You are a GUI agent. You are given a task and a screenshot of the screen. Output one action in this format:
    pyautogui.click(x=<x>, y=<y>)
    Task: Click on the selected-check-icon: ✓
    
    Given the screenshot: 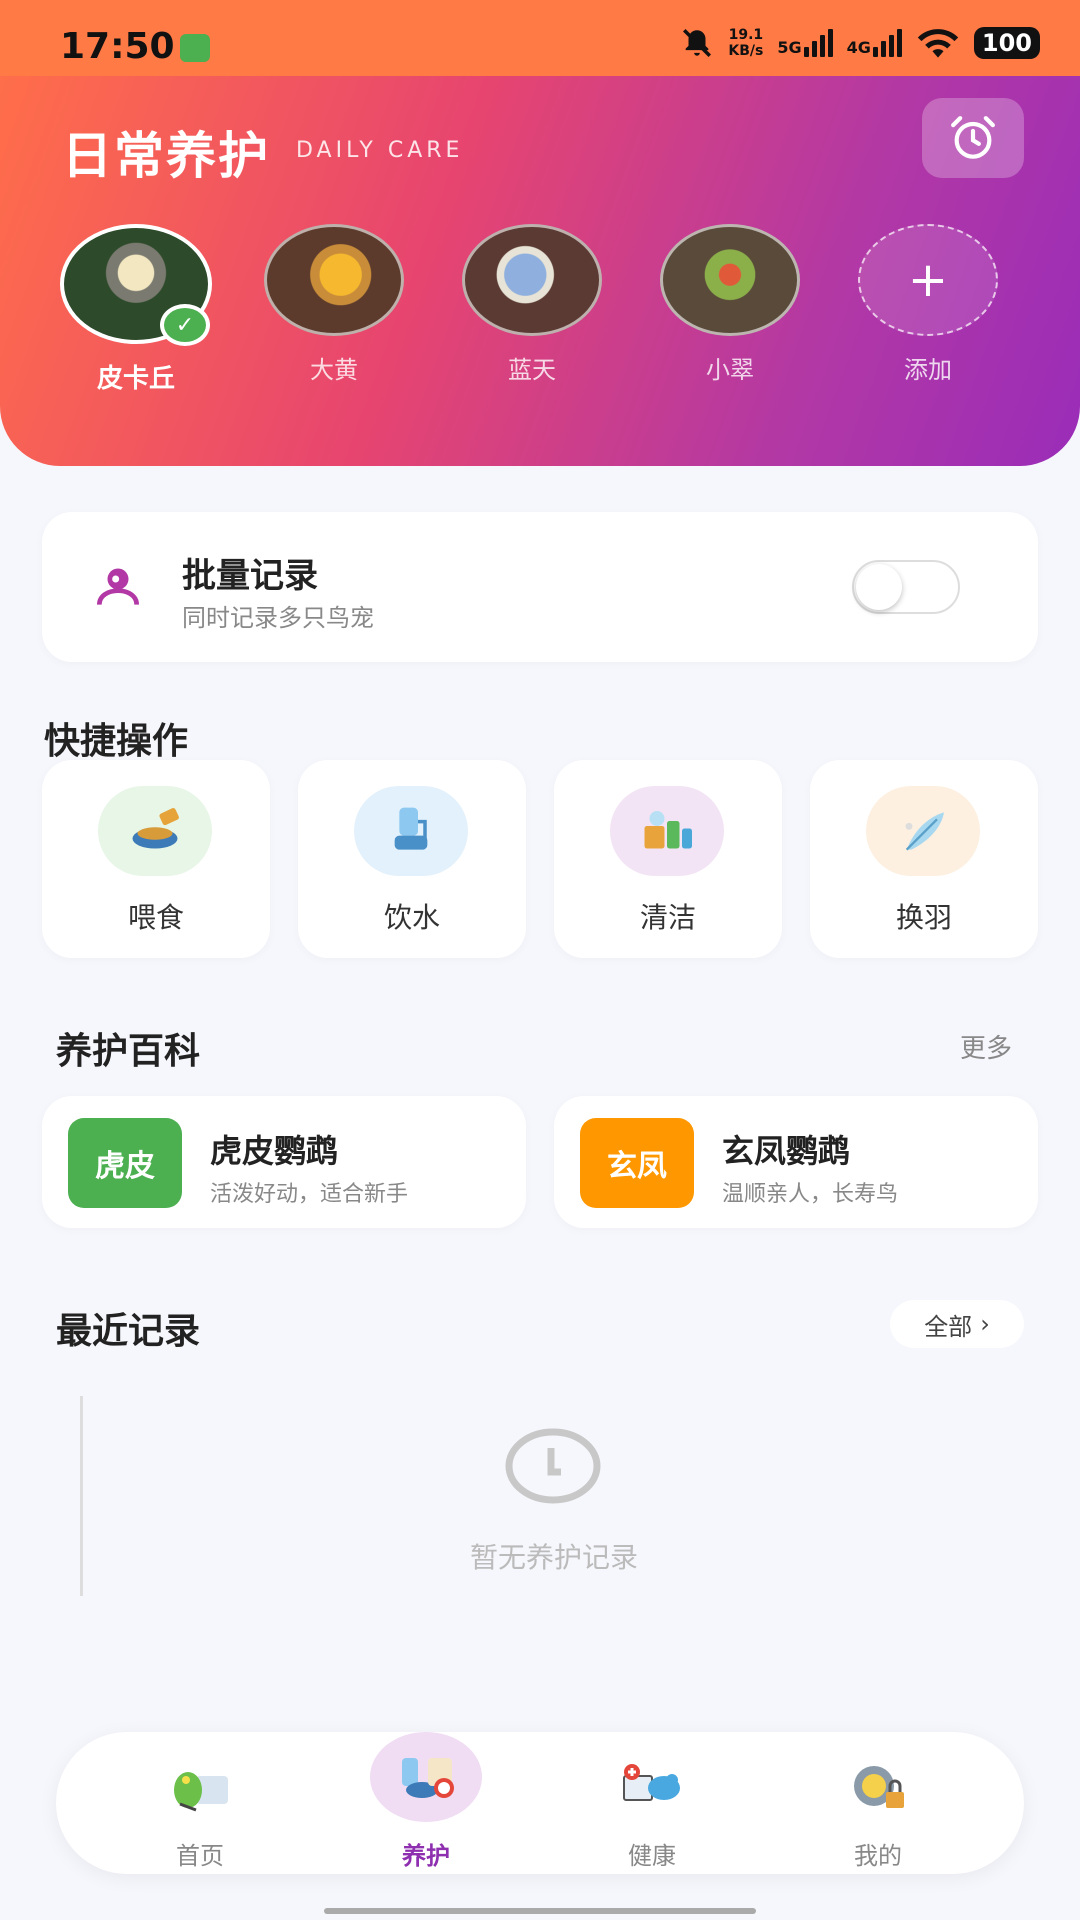 What is the action you would take?
    pyautogui.click(x=185, y=325)
    